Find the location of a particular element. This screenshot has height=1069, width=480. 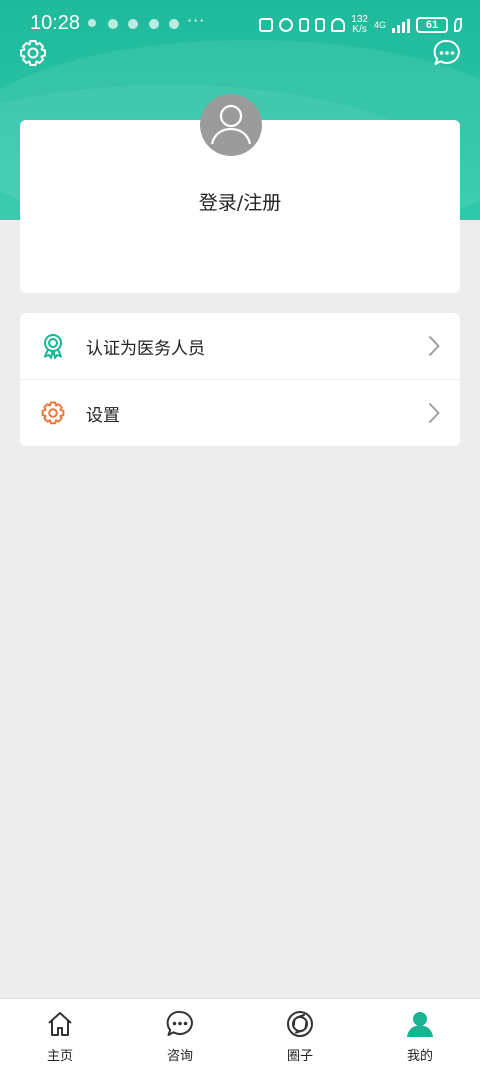

circle-aperture-icon is located at coordinates (300, 1024).